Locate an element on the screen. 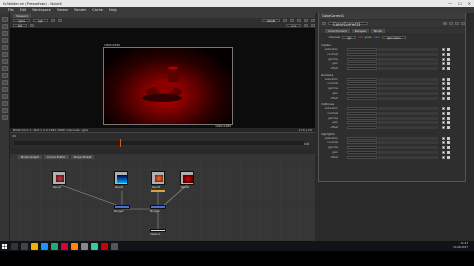  menu-render: Render is located at coordinates (80, 10).